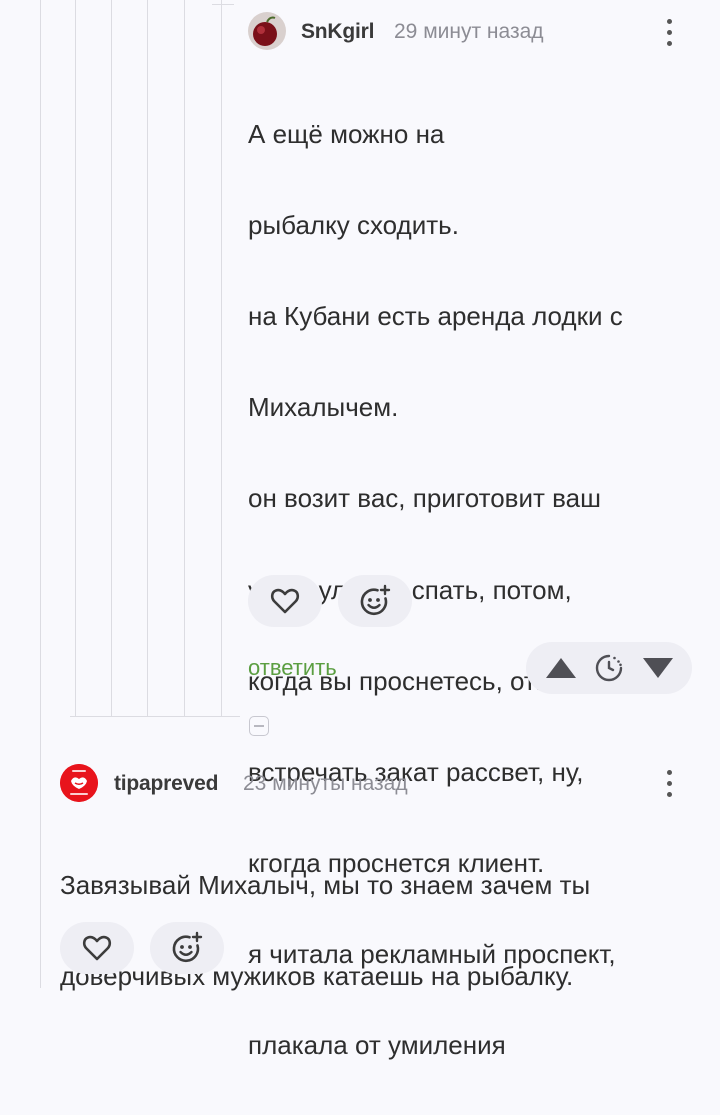 Image resolution: width=720 pixels, height=1115 pixels. What do you see at coordinates (469, 32) in the screenshot?
I see `timestamp: 29 минут назад` at bounding box center [469, 32].